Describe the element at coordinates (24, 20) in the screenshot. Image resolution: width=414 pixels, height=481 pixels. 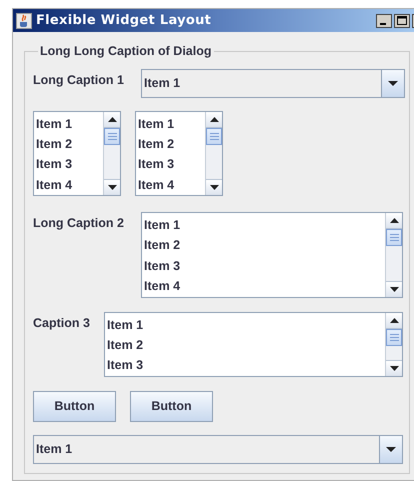
I see `coffee-cup-icon` at that location.